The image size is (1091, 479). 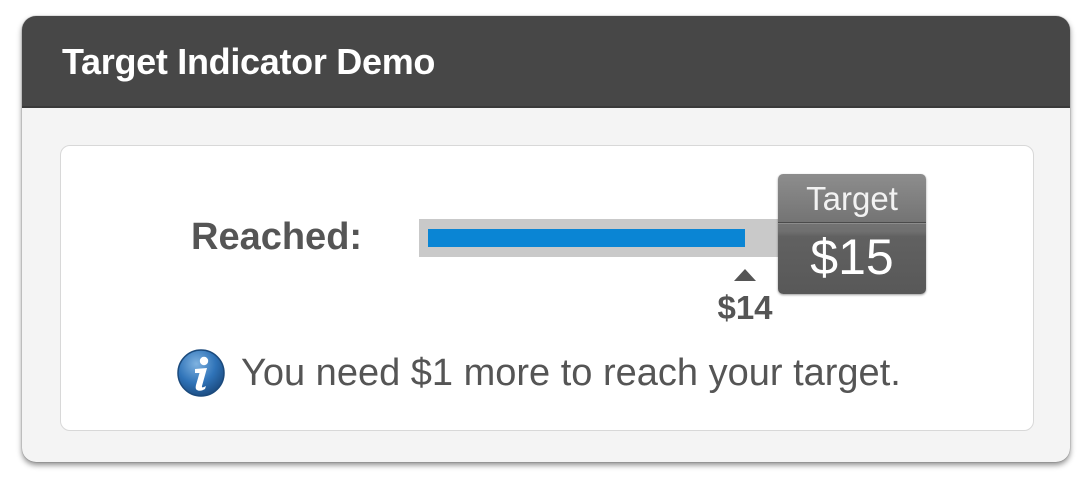 I want to click on current-value: $14, so click(x=745, y=307).